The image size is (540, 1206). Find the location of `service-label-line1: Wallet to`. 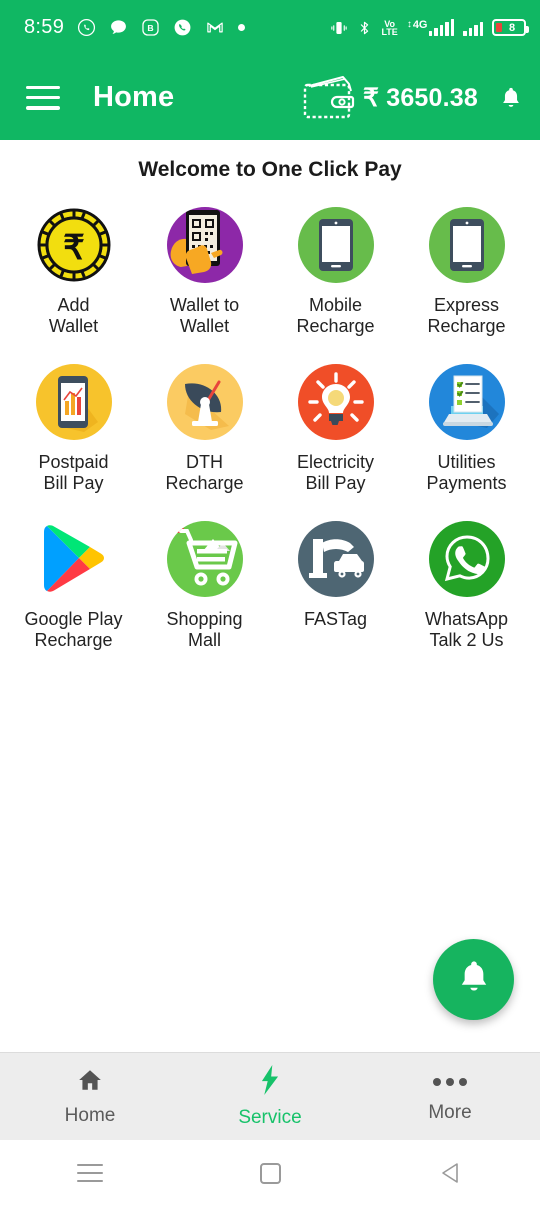

service-label-line1: Wallet to is located at coordinates (204, 305).